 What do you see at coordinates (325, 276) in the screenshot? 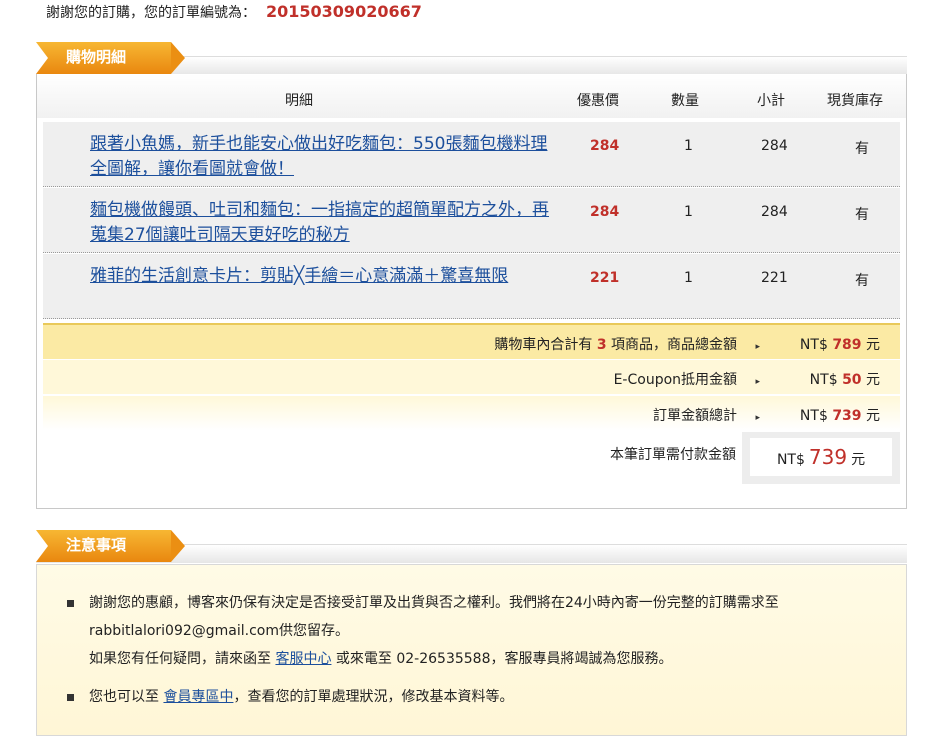
I see `item-title-link: 雅菲的生活創意卡片：剪貼╳手繪＝心意滿滿＋驚喜無限` at bounding box center [325, 276].